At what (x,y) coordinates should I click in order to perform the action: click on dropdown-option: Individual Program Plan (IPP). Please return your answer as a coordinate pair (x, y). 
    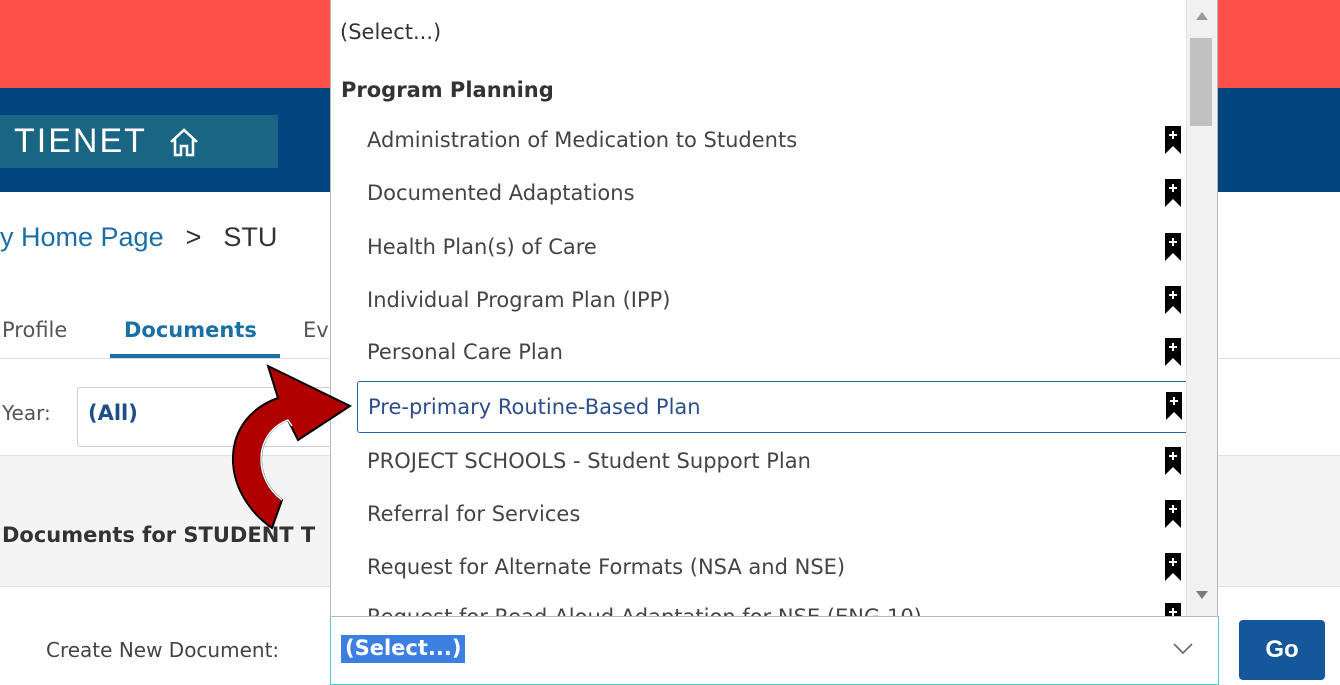
    Looking at the image, I should click on (773, 300).